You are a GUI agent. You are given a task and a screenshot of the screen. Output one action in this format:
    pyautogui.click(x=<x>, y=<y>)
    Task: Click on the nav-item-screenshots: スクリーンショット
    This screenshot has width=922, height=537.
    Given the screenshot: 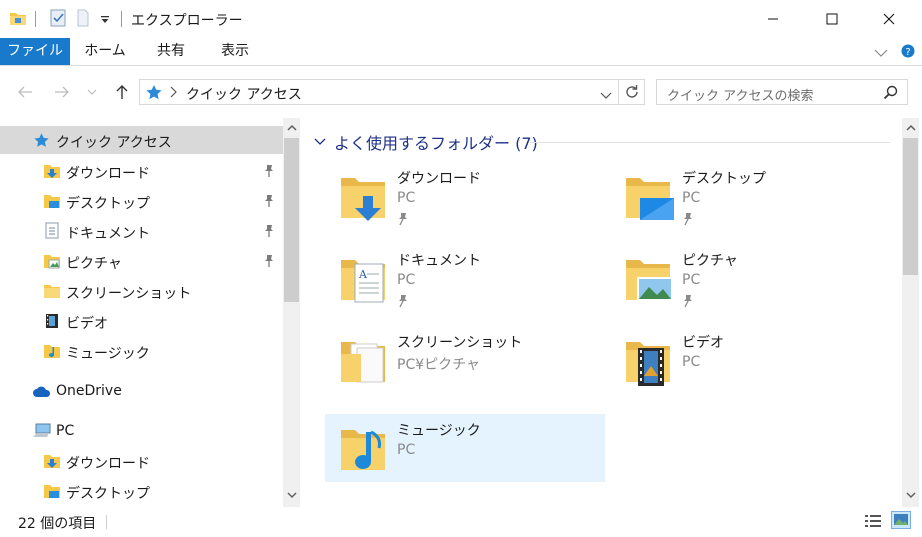 What is the action you would take?
    pyautogui.click(x=141, y=291)
    